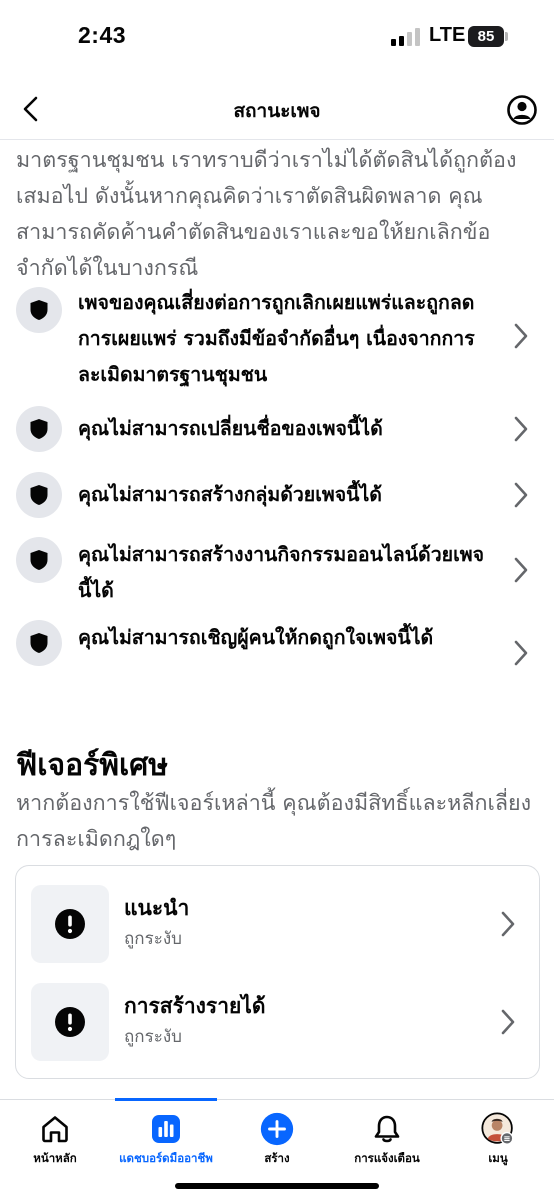  I want to click on restriction-item-invite: คุณไม่สามารถเชิญผู้คนให้กดถูกใจเพจนี้ได้, so click(278, 656).